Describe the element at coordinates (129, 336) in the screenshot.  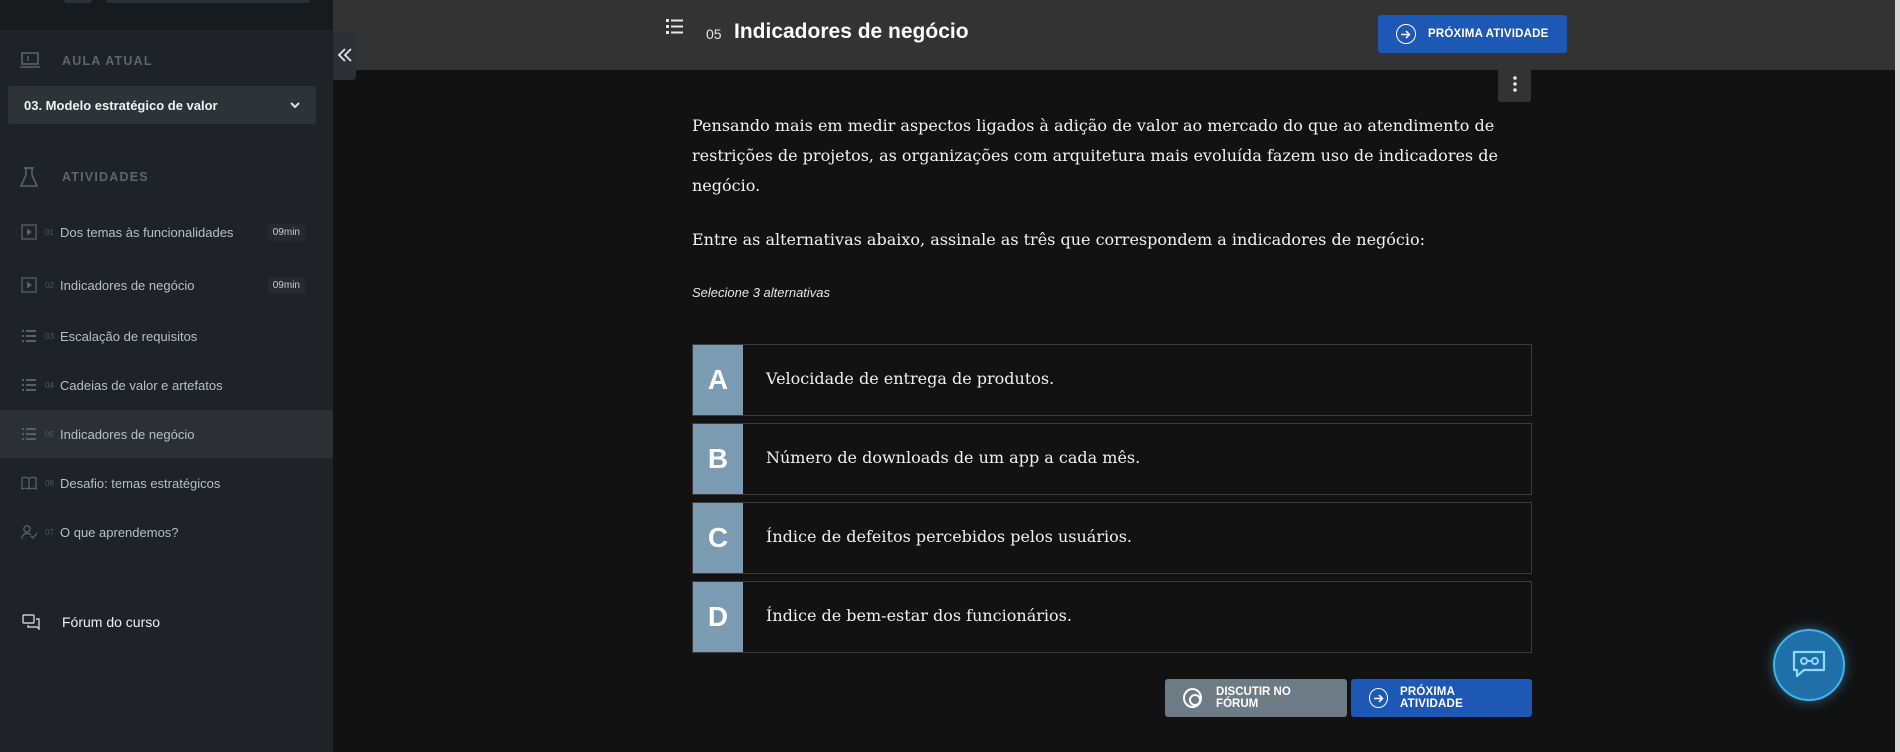
I see `activity-label: Escalação de requisitos` at that location.